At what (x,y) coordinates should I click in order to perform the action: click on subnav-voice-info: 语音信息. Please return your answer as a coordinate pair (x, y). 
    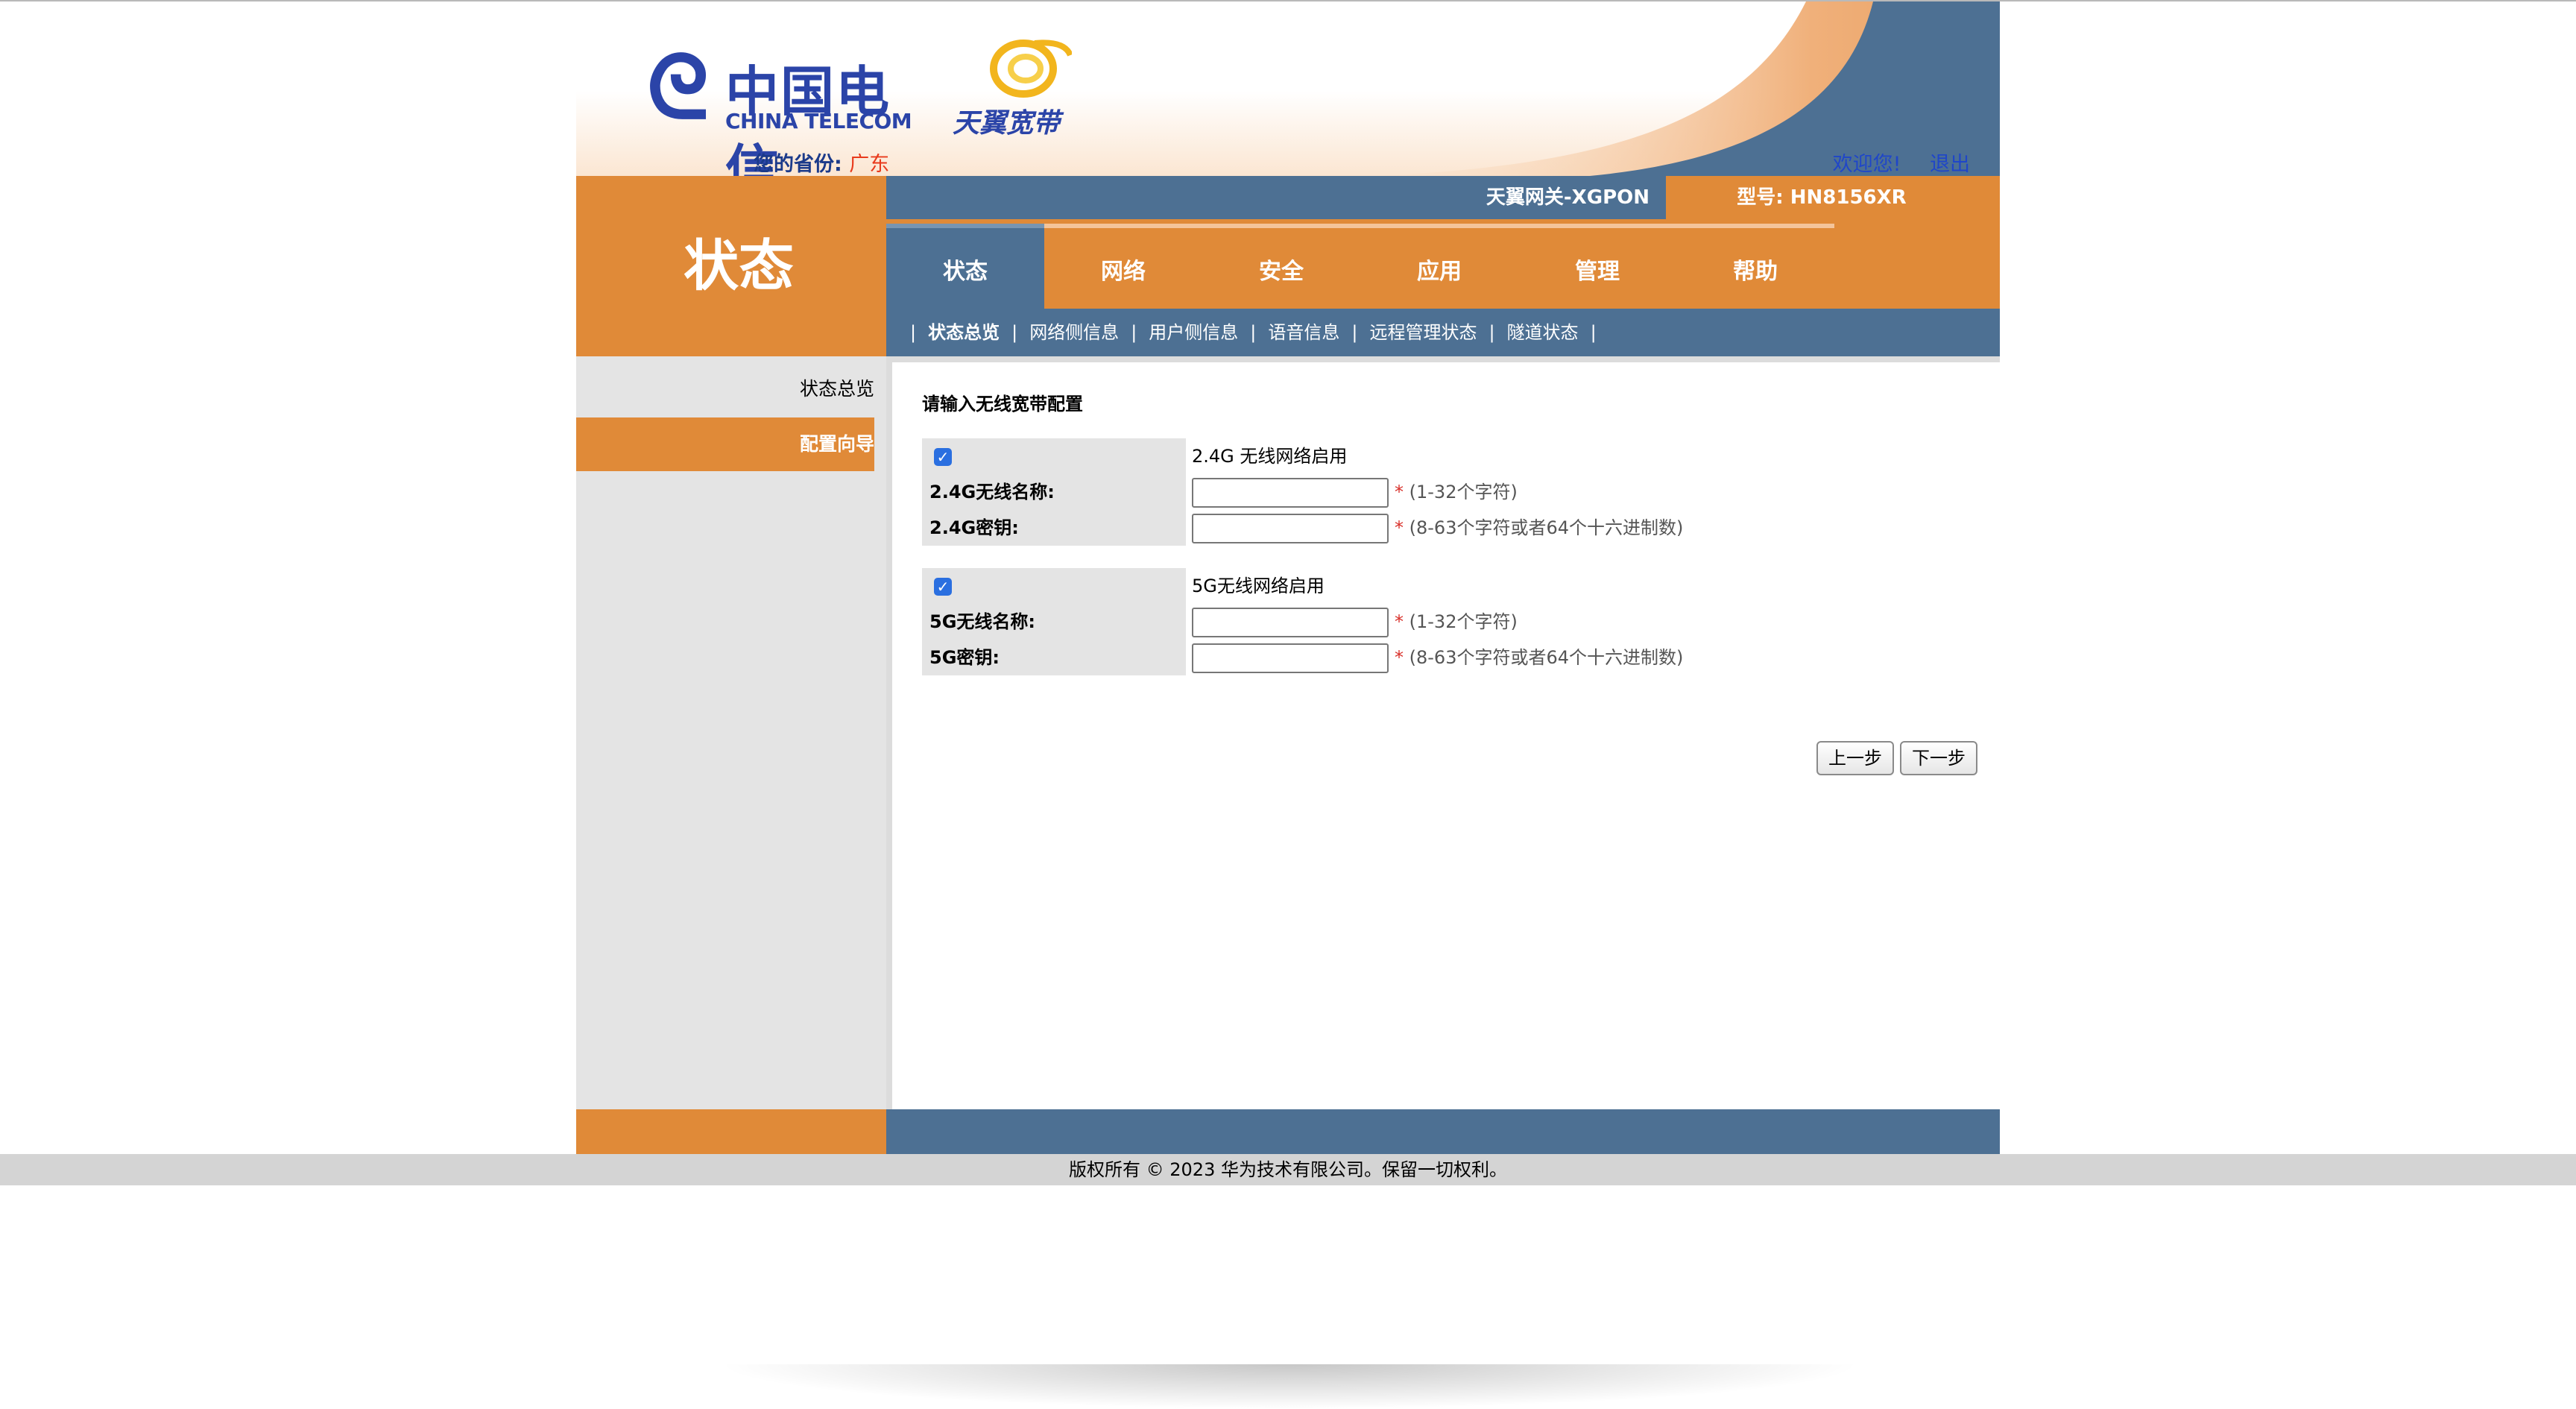
    Looking at the image, I should click on (1304, 332).